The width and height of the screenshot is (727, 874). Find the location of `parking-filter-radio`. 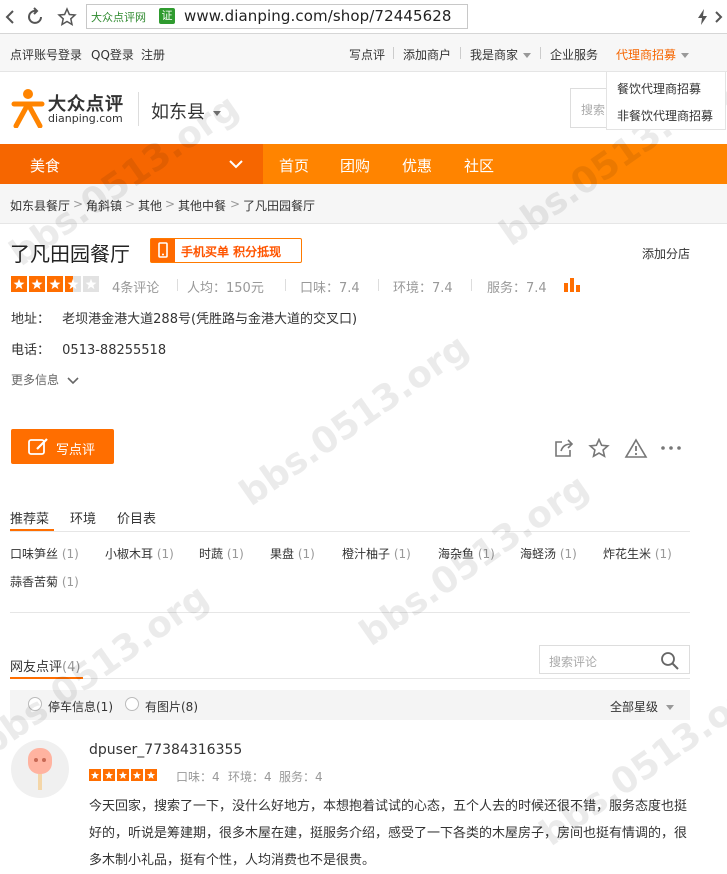

parking-filter-radio is located at coordinates (35, 704).